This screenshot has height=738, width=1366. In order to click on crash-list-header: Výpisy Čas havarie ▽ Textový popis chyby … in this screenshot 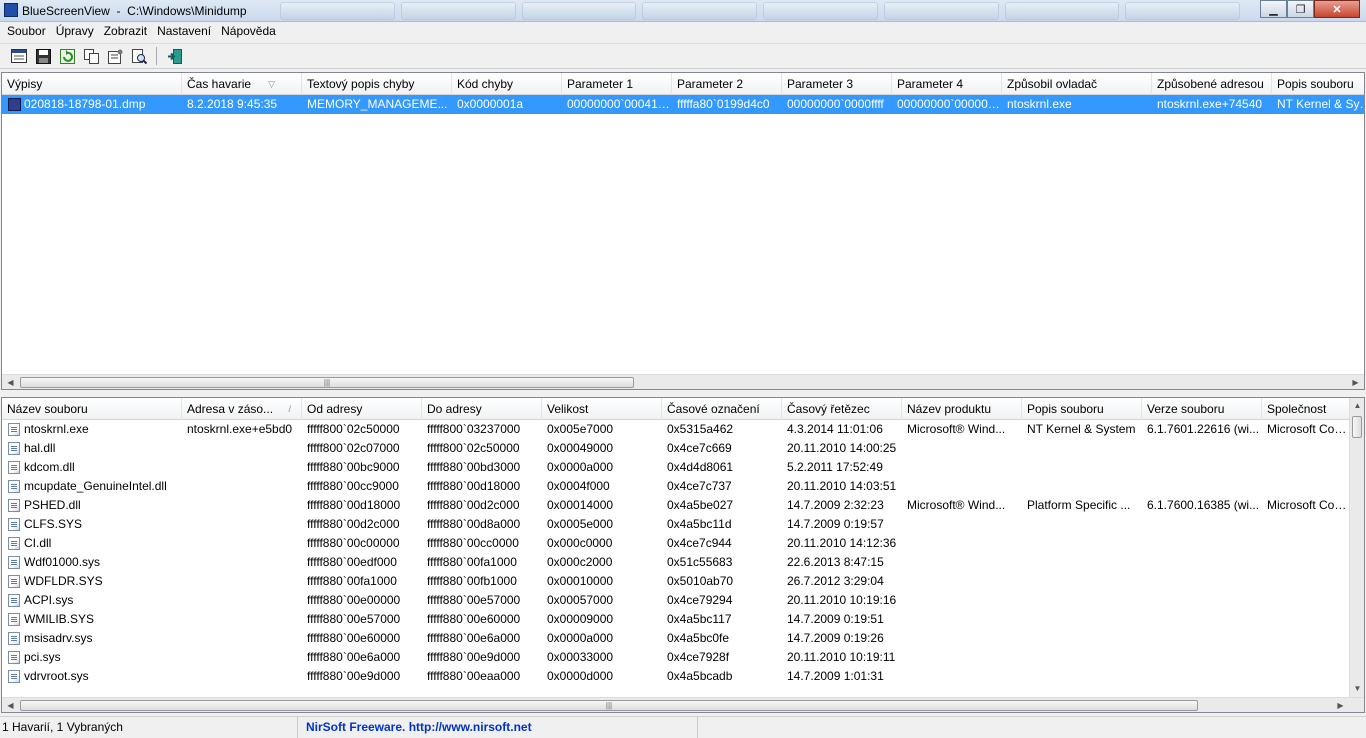, I will do `click(683, 84)`.